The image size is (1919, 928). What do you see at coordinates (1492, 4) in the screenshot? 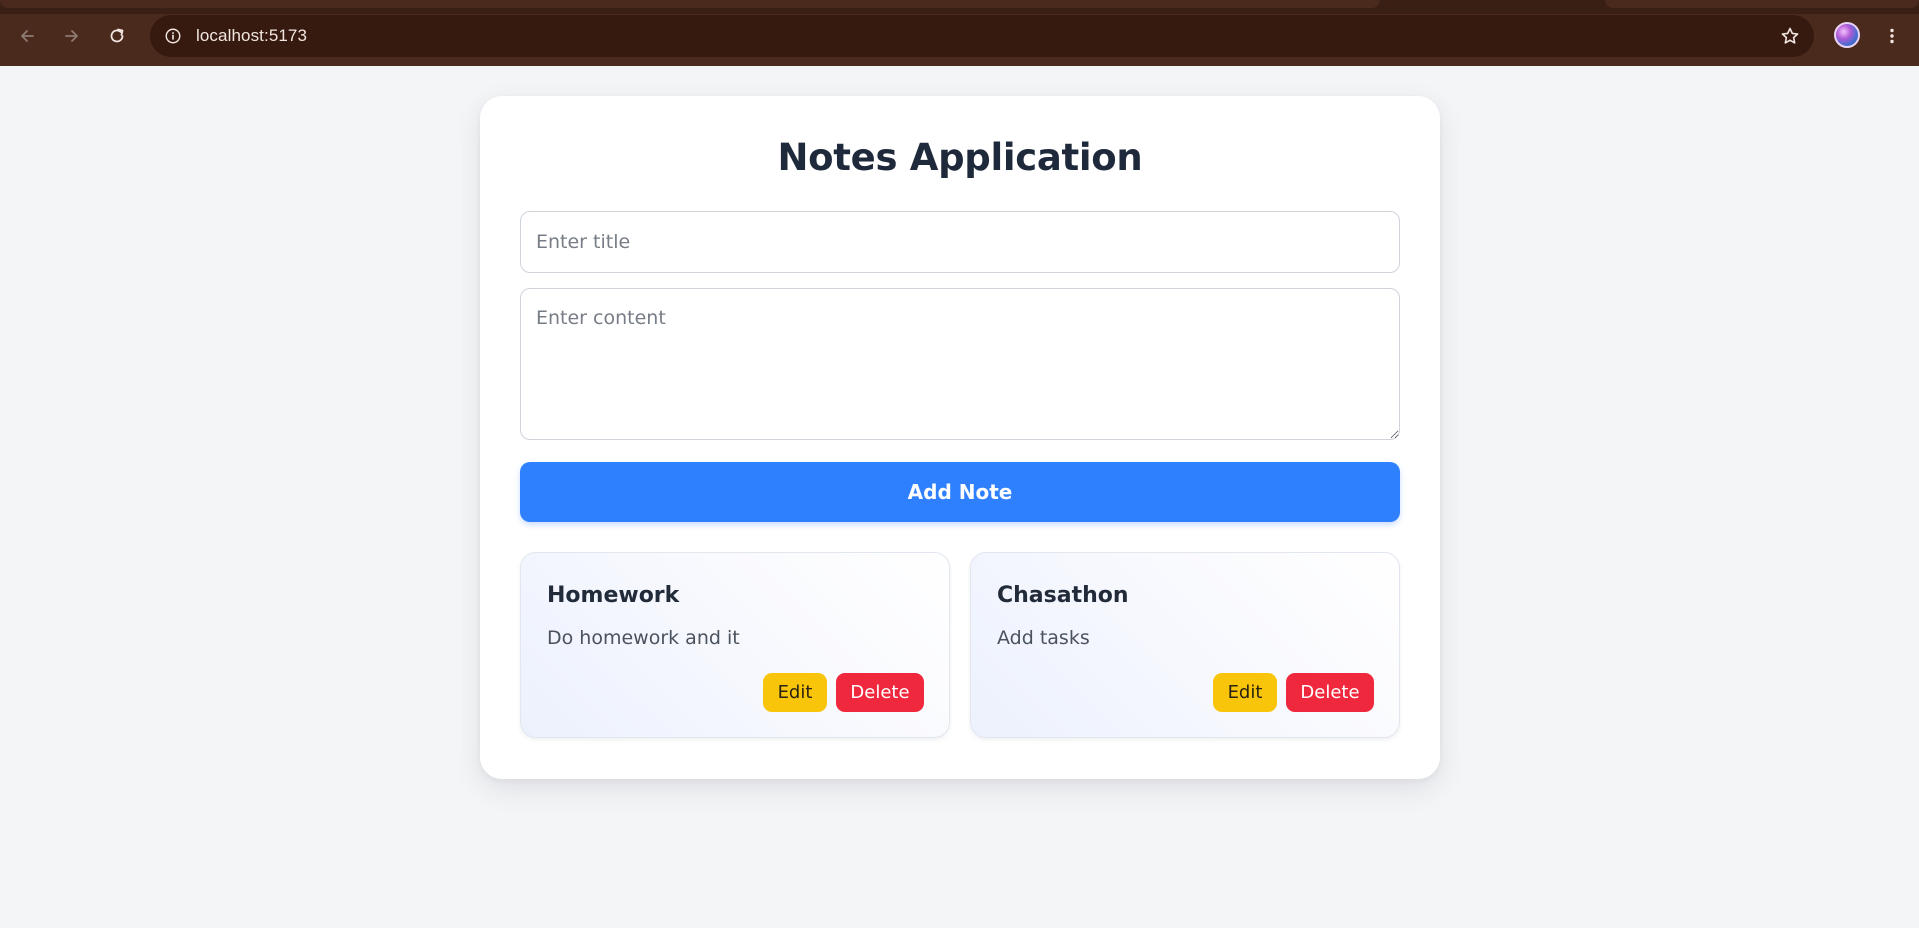
I see `tab-gap` at bounding box center [1492, 4].